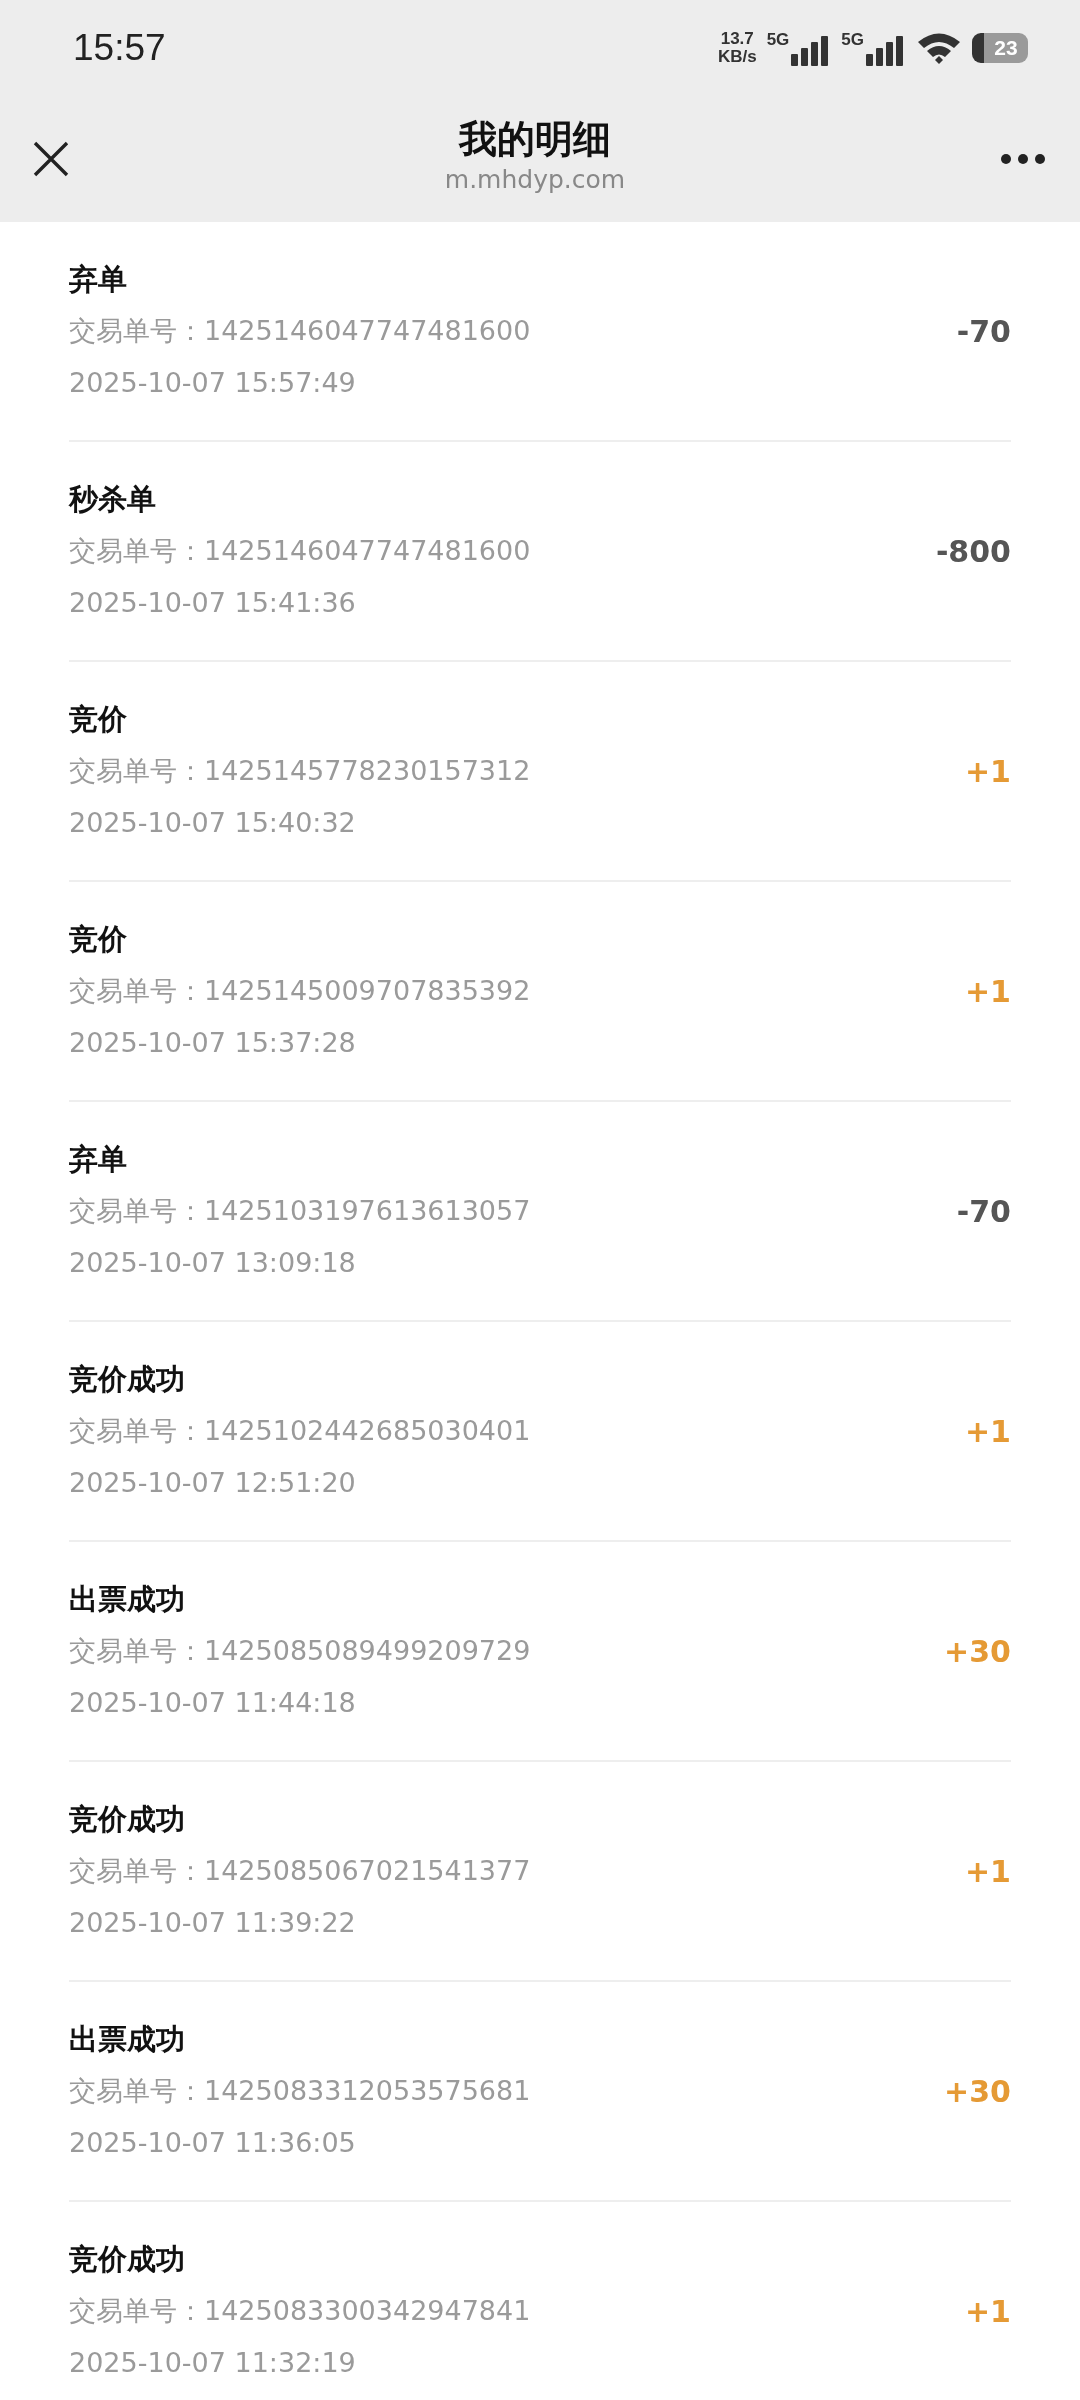 Image resolution: width=1080 pixels, height=2400 pixels. Describe the element at coordinates (300, 1651) in the screenshot. I see `order-number: 交易单号：1425085089499209729` at that location.